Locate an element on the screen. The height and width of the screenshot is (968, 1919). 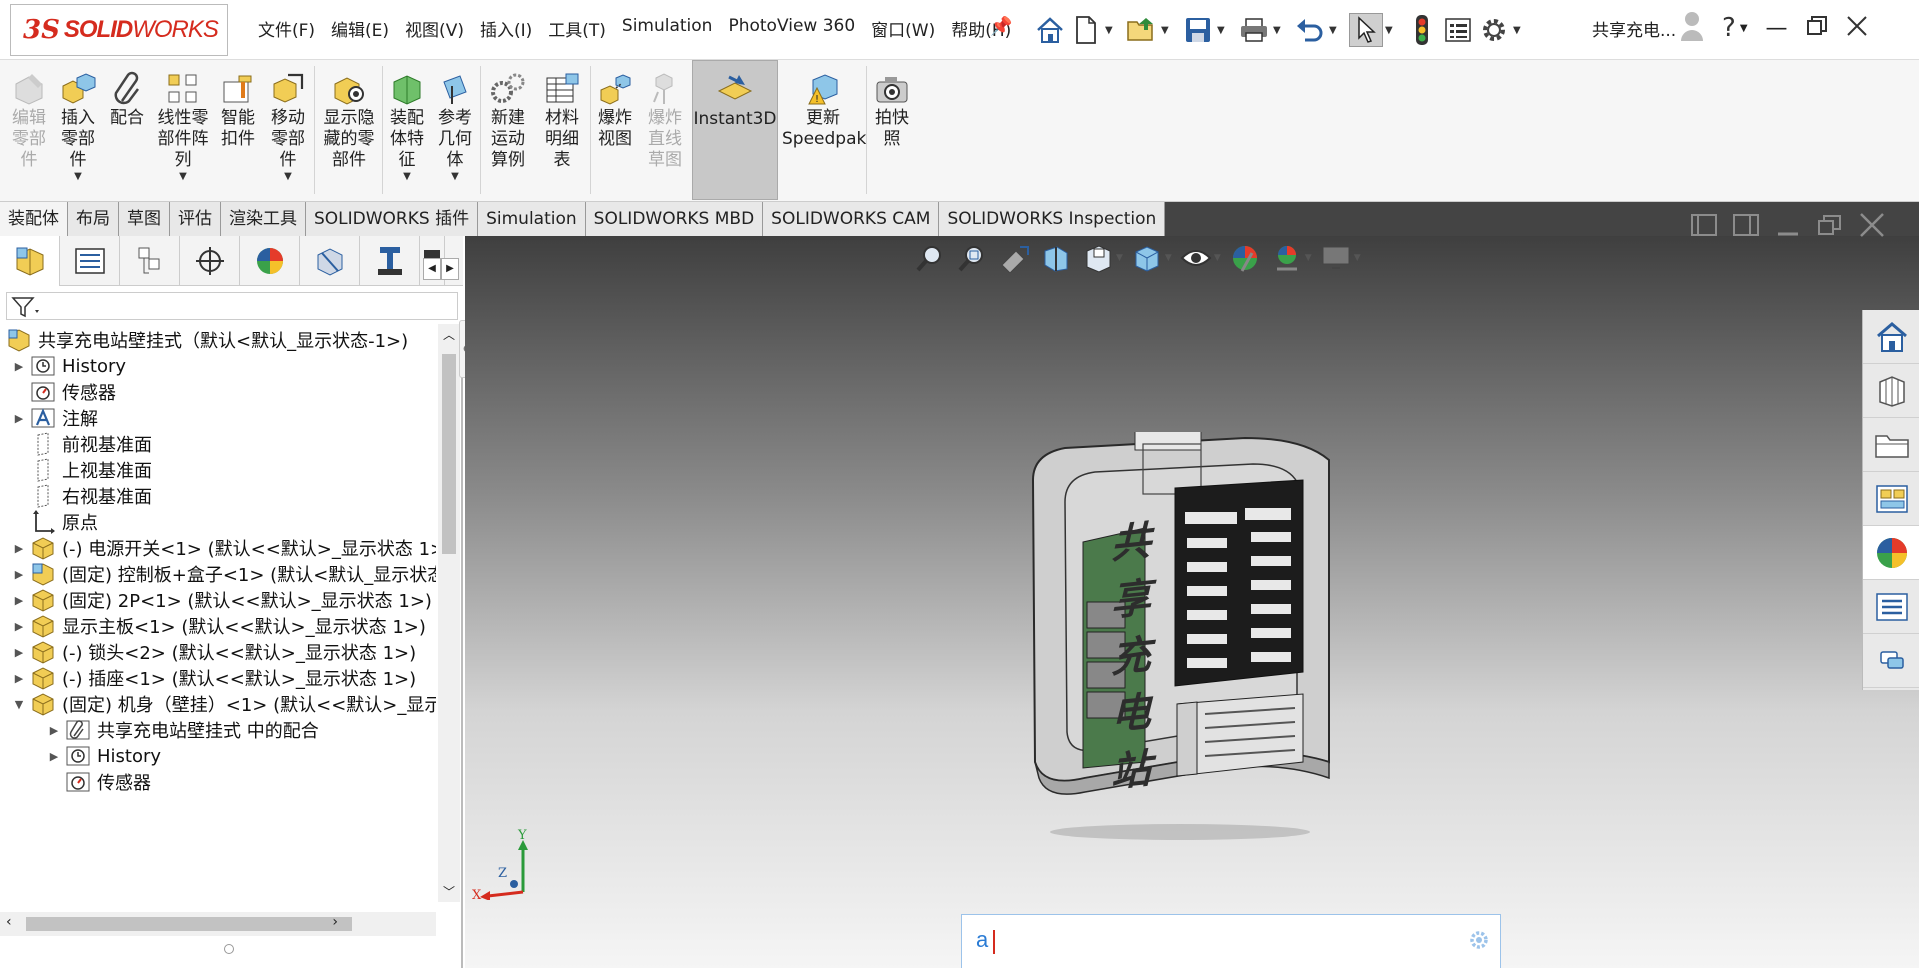
solidworks-forum-icon is located at coordinates (1891, 661).